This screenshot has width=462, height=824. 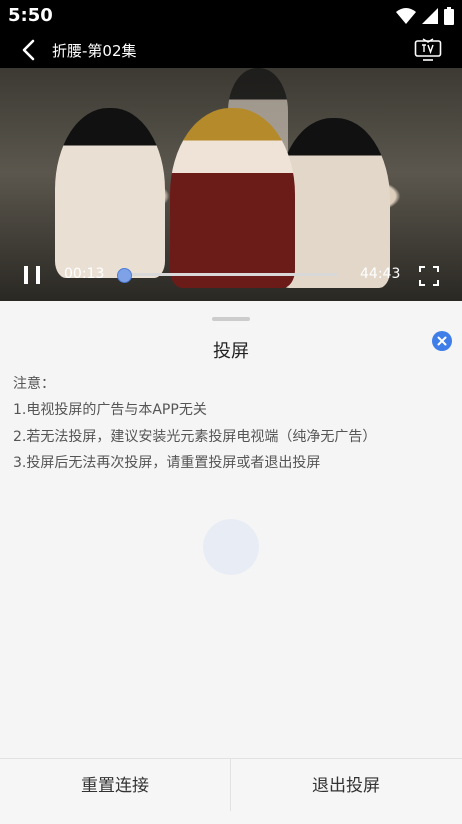 I want to click on progress-knob, so click(x=125, y=275).